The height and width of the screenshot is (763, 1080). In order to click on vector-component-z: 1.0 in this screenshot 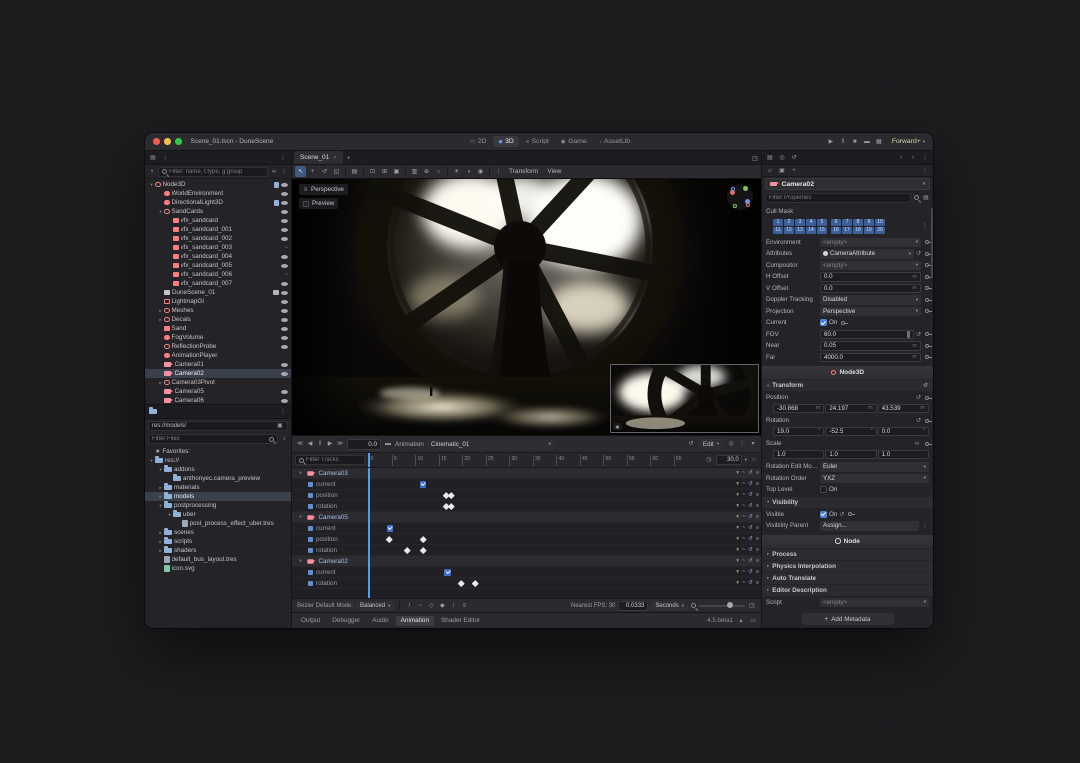, I will do `click(903, 454)`.